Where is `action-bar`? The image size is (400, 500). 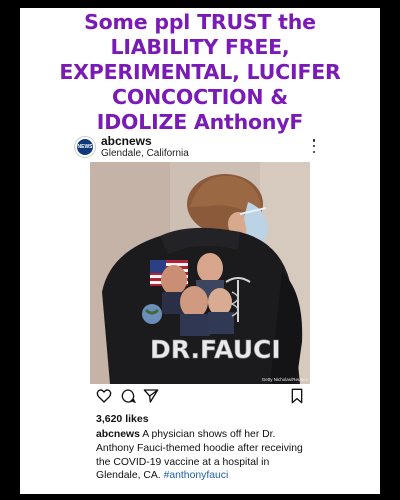 action-bar is located at coordinates (201, 397).